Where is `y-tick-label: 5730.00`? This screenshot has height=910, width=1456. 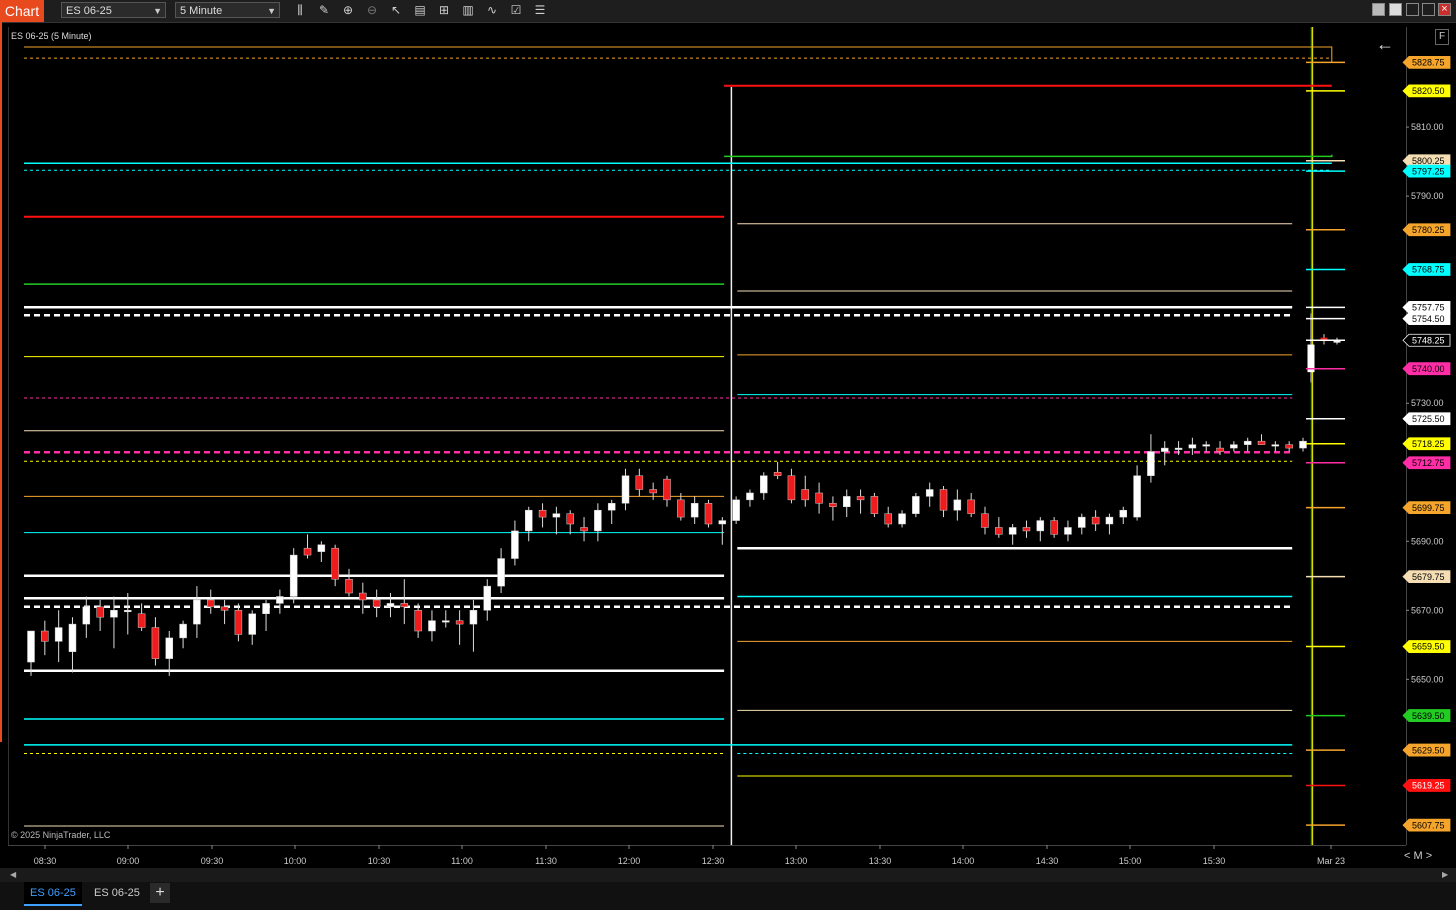
y-tick-label: 5730.00 is located at coordinates (1427, 403).